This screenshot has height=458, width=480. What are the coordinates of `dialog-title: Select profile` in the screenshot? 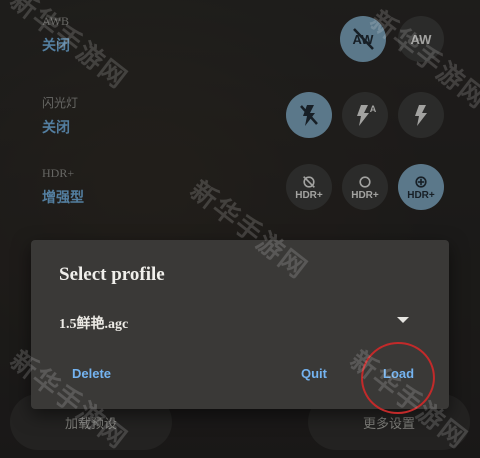 It's located at (112, 274).